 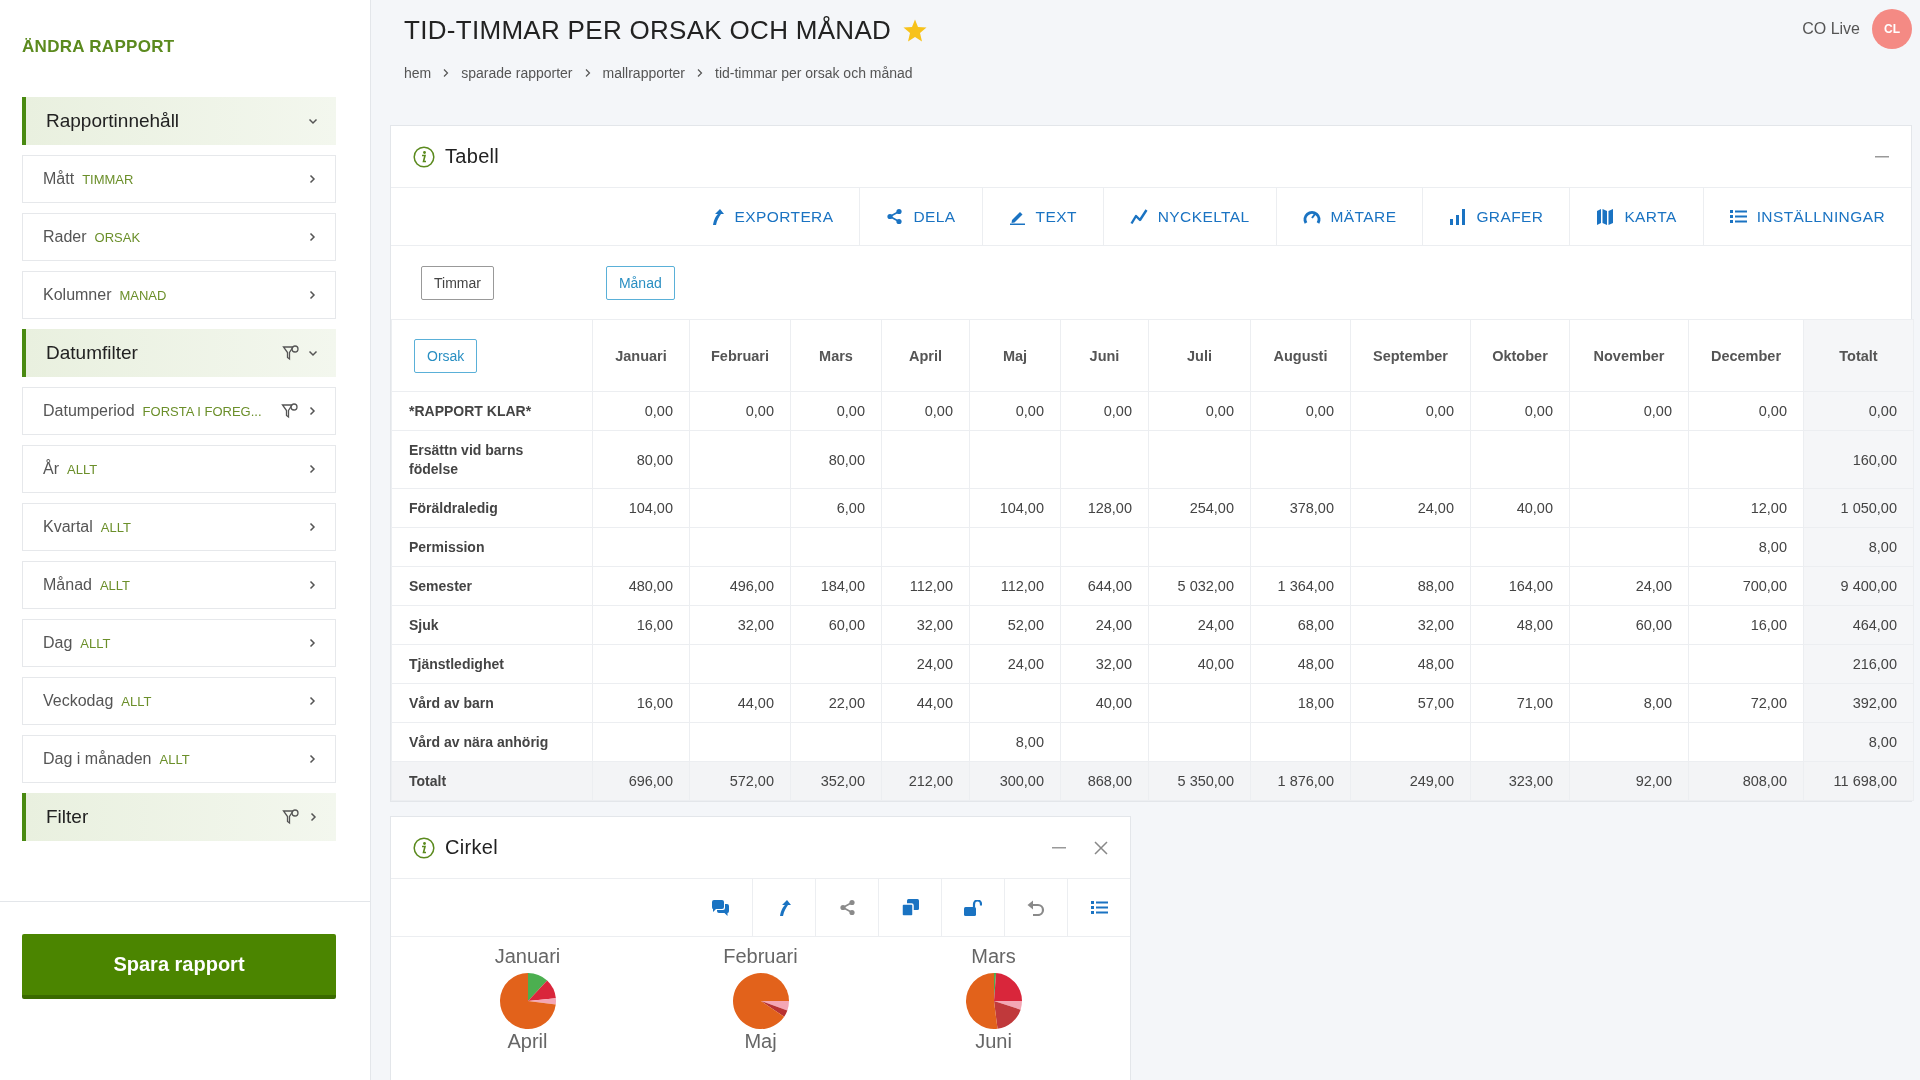 What do you see at coordinates (446, 355) in the screenshot?
I see `row-dimension-chip: Orsak` at bounding box center [446, 355].